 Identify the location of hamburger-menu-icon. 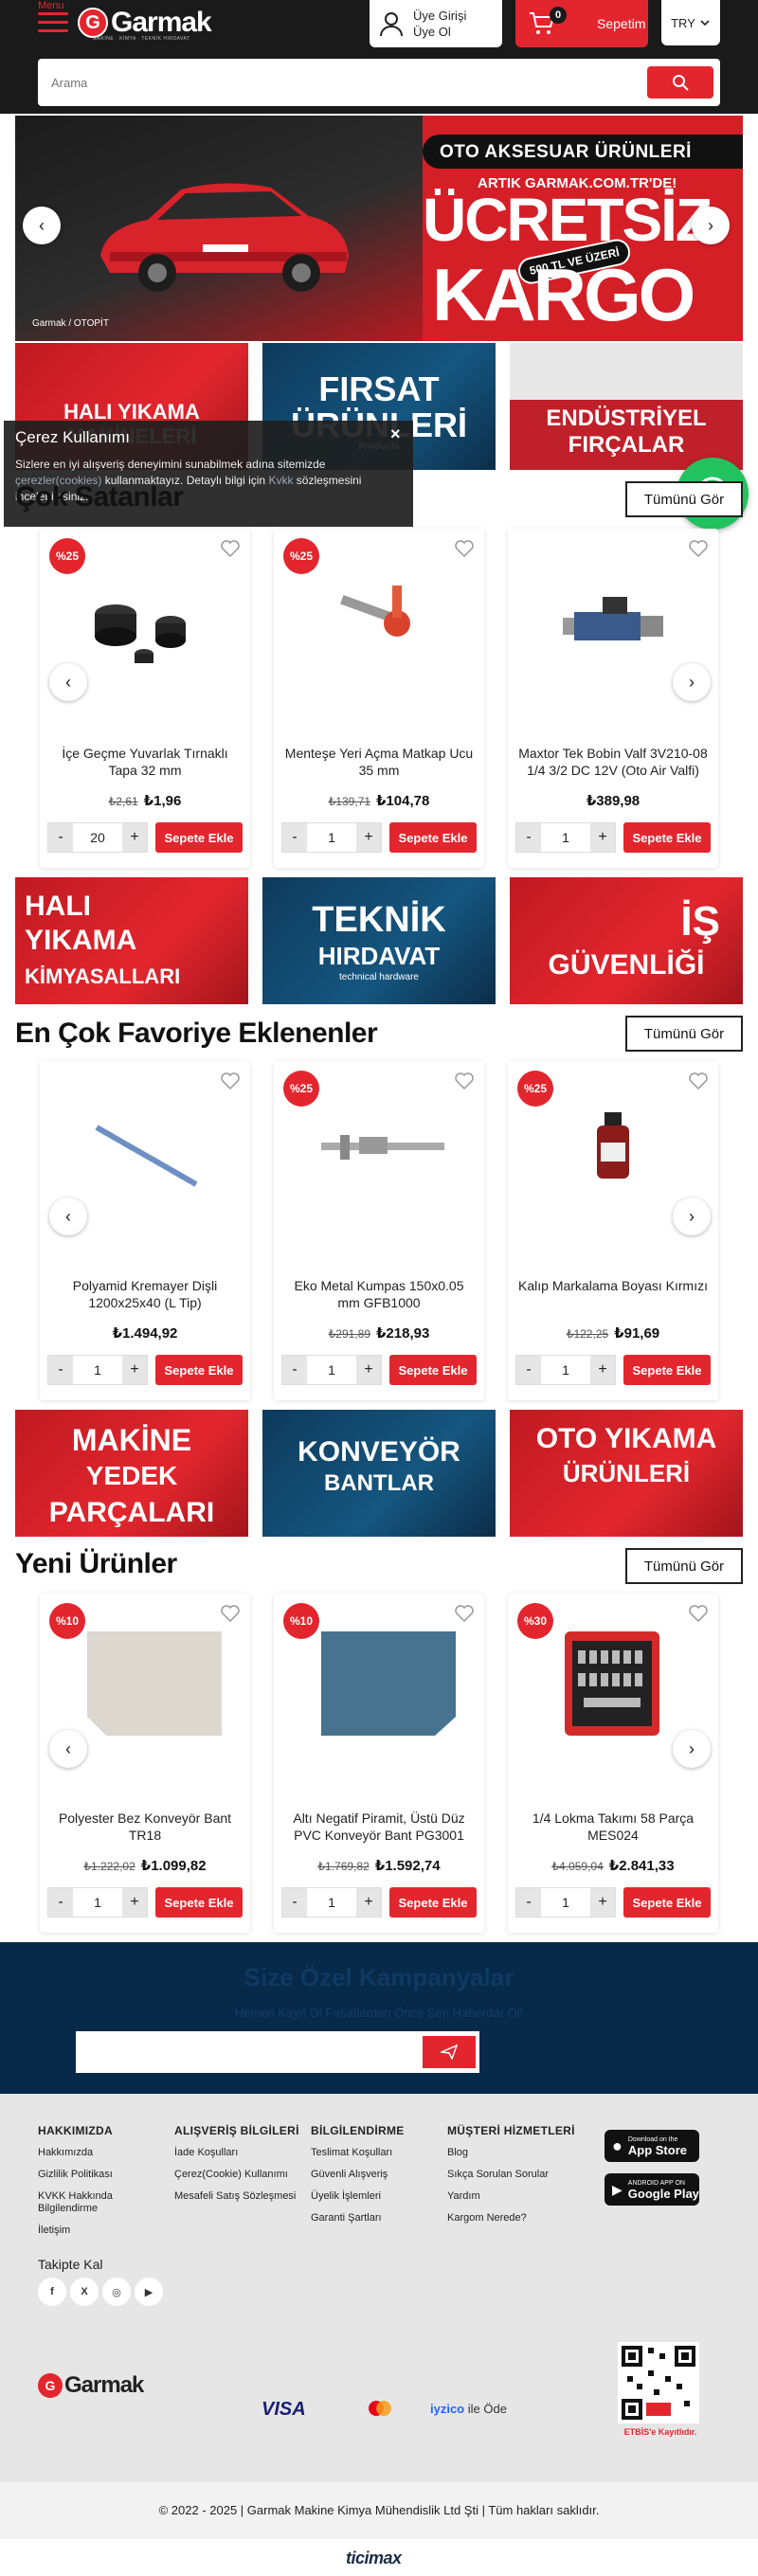
(53, 24).